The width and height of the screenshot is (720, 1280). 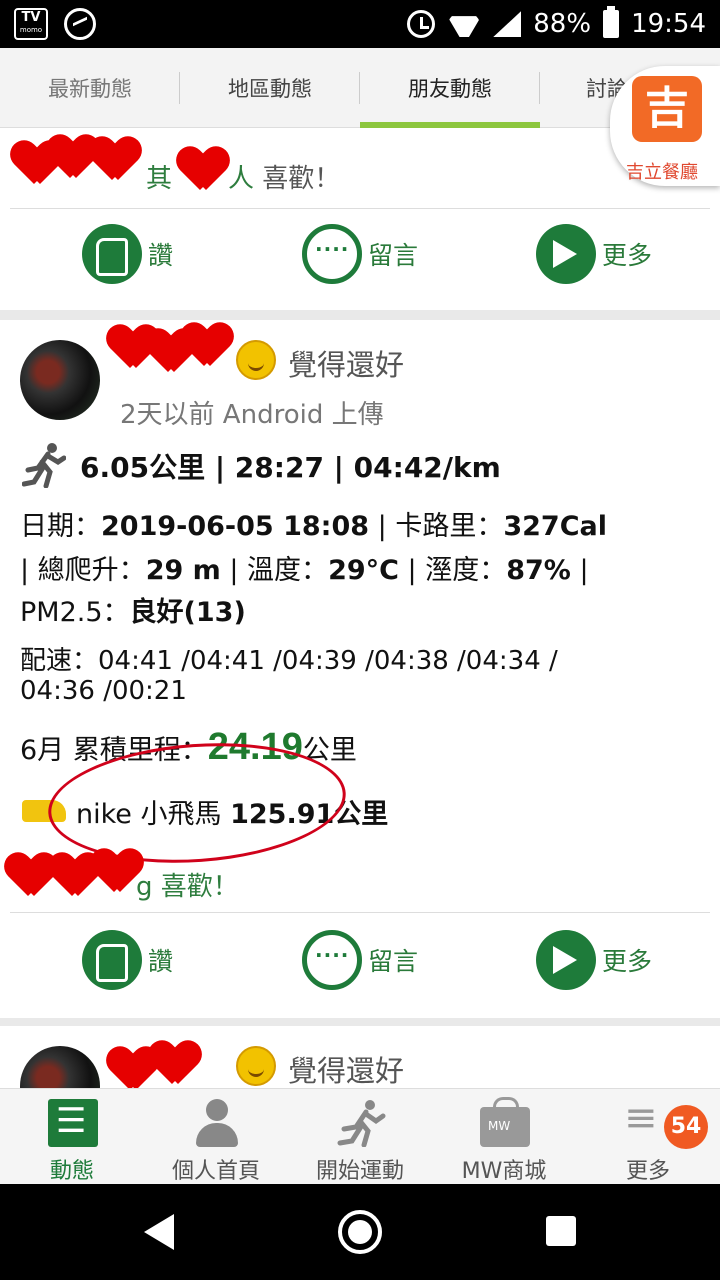 What do you see at coordinates (159, 1232) in the screenshot?
I see `back-icon` at bounding box center [159, 1232].